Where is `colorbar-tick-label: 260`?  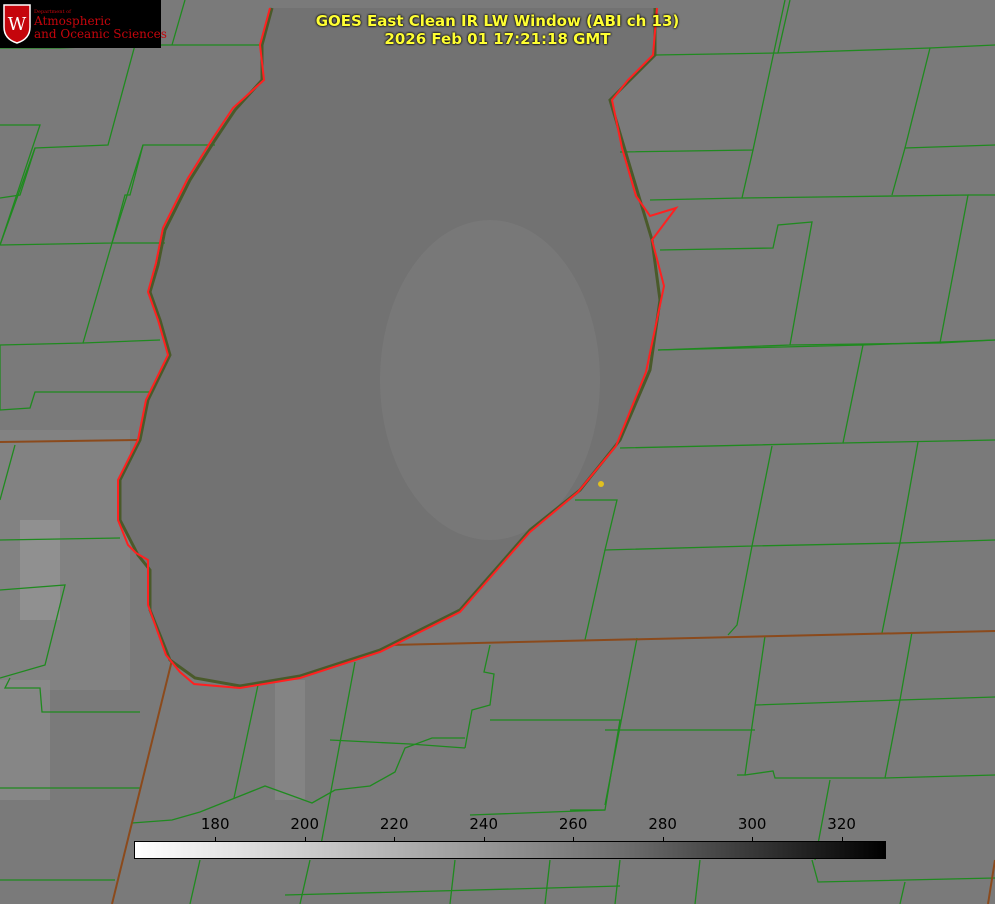 colorbar-tick-label: 260 is located at coordinates (573, 824).